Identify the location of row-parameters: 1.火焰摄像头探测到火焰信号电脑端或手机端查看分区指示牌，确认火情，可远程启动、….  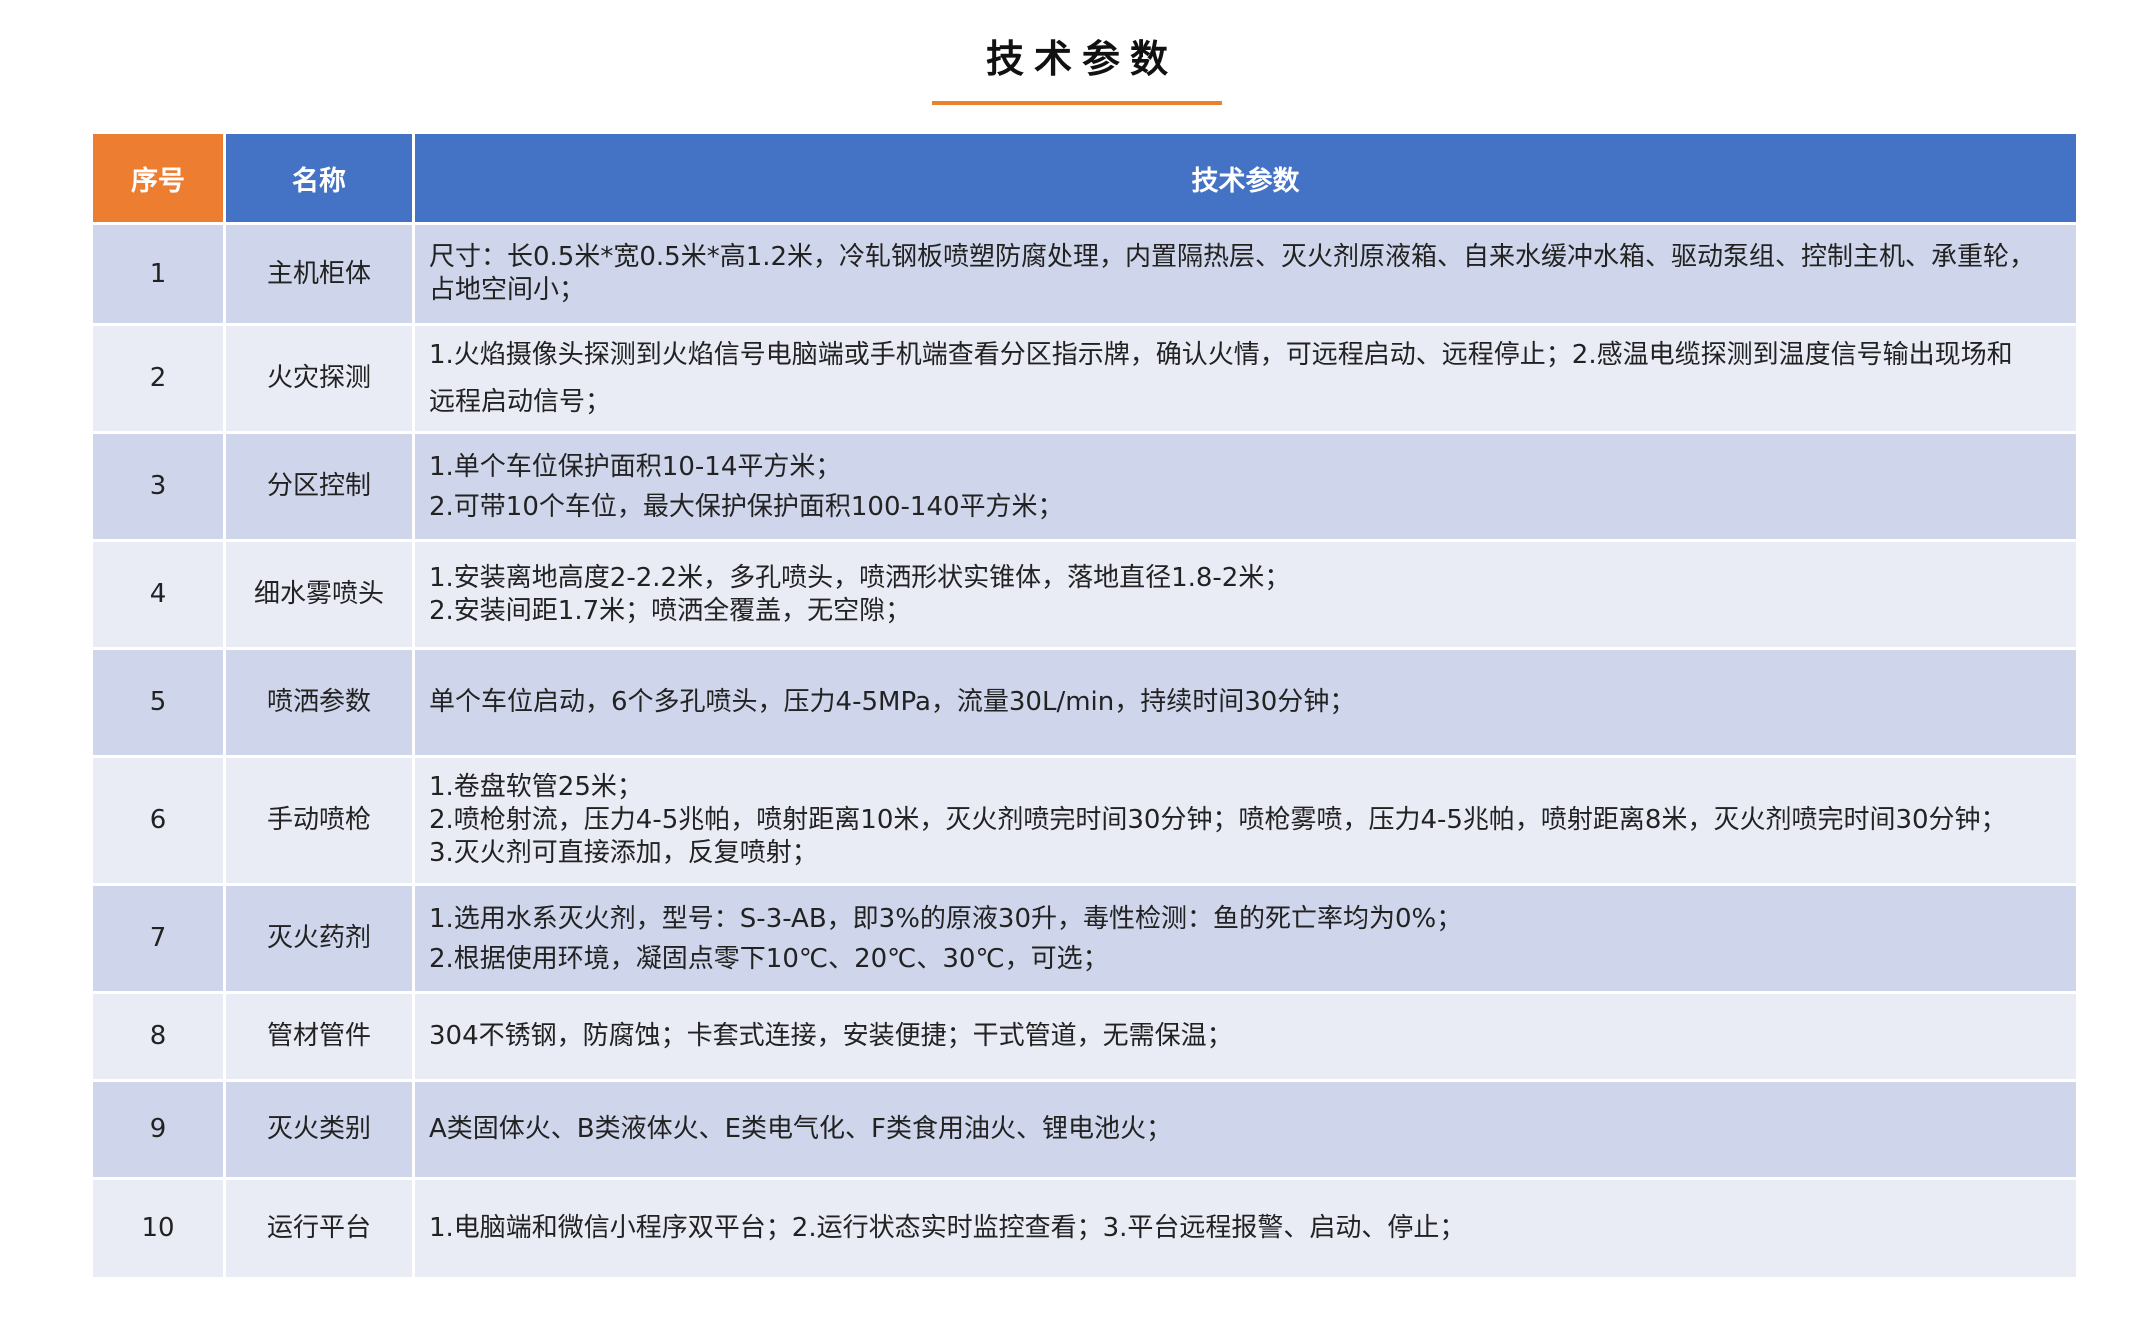
(1245, 378).